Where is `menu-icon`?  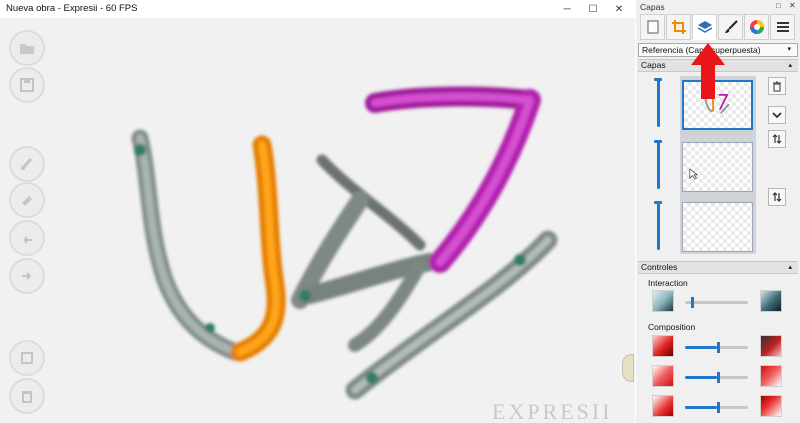 menu-icon is located at coordinates (782, 27).